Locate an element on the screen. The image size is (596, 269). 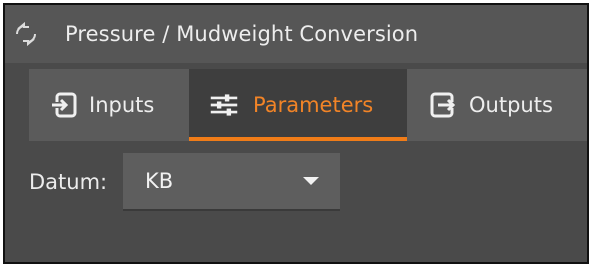
link-arrows-icon is located at coordinates (26, 34).